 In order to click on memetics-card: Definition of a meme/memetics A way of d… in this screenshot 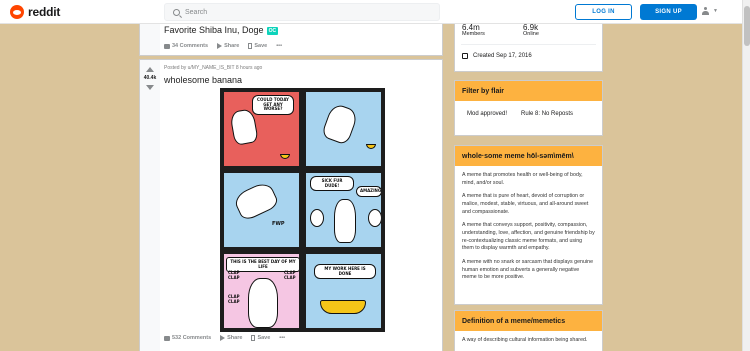, I will do `click(528, 330)`.